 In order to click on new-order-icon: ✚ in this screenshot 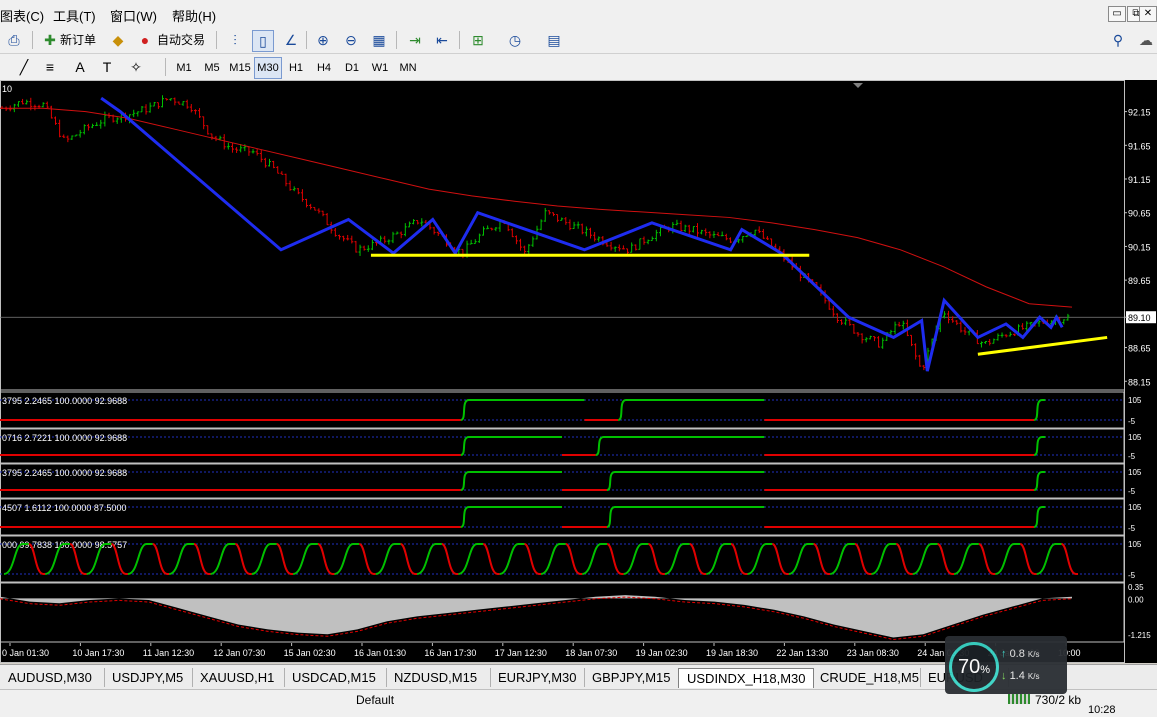, I will do `click(50, 40)`.